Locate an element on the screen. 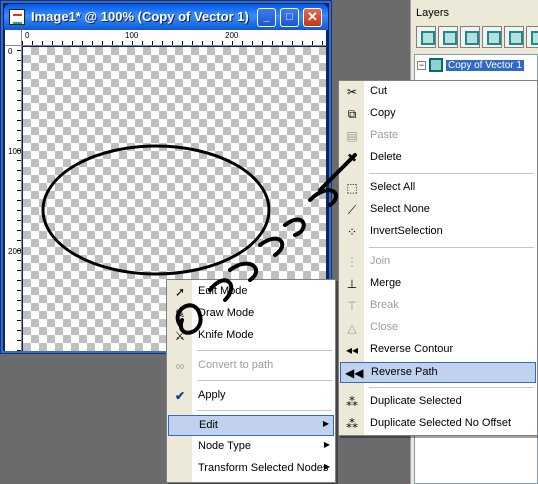 Image resolution: width=538 pixels, height=484 pixels. menu-item-label: Select None is located at coordinates (400, 209).